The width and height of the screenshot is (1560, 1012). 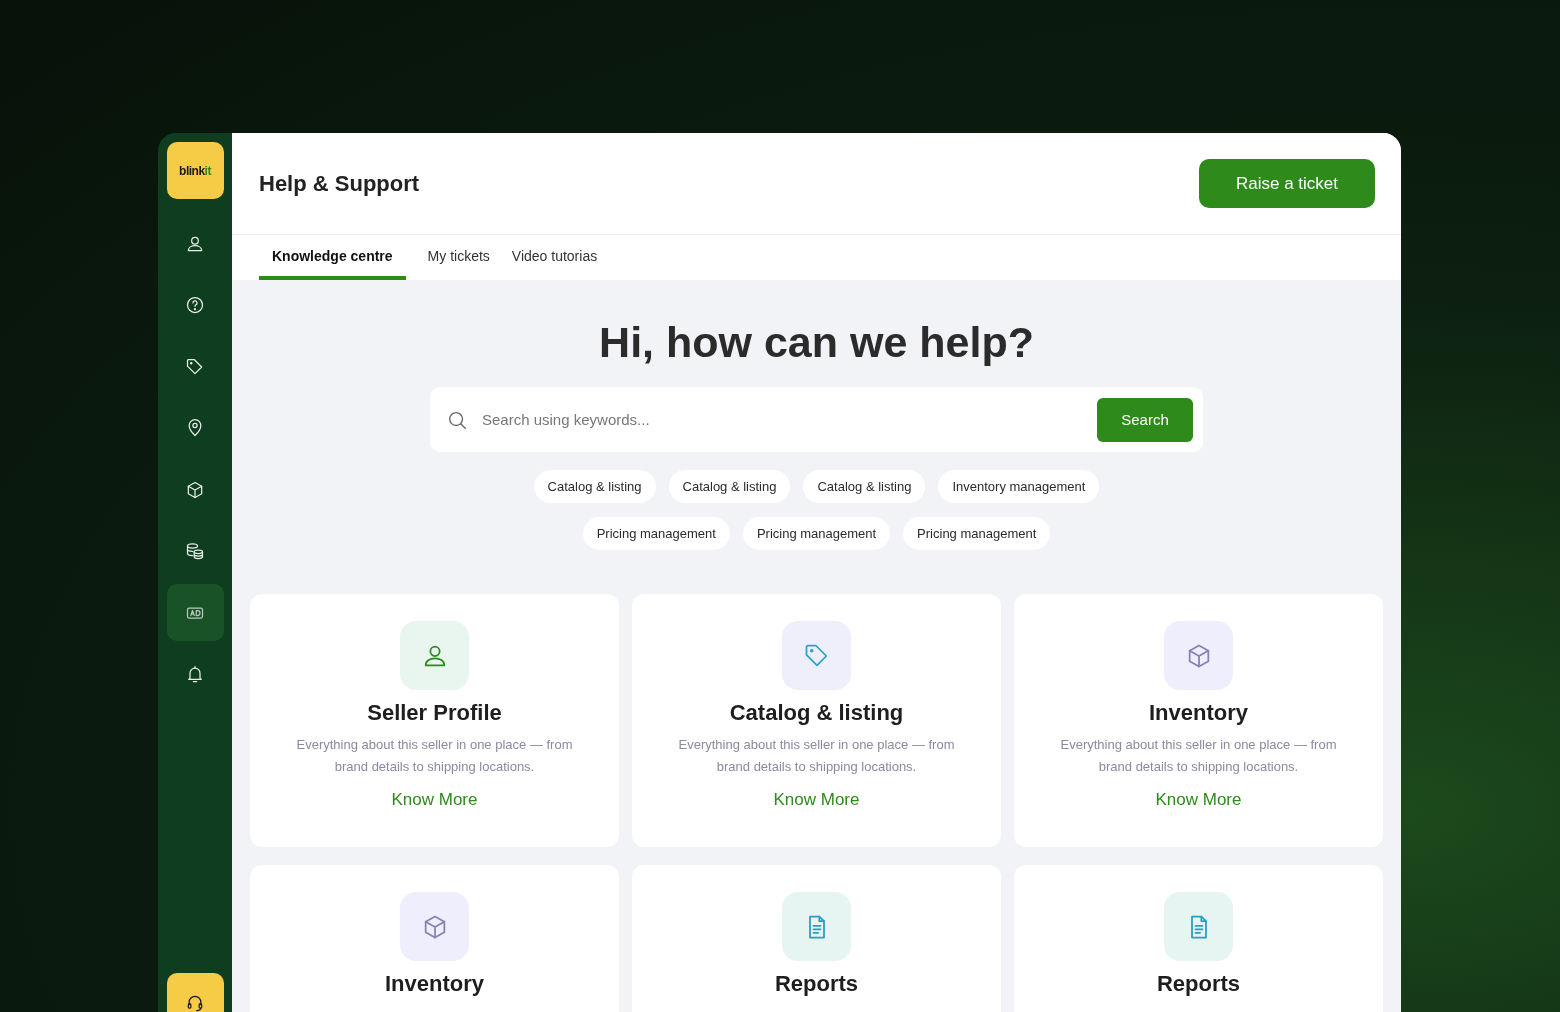 What do you see at coordinates (434, 713) in the screenshot?
I see `card-title: Seller Profile` at bounding box center [434, 713].